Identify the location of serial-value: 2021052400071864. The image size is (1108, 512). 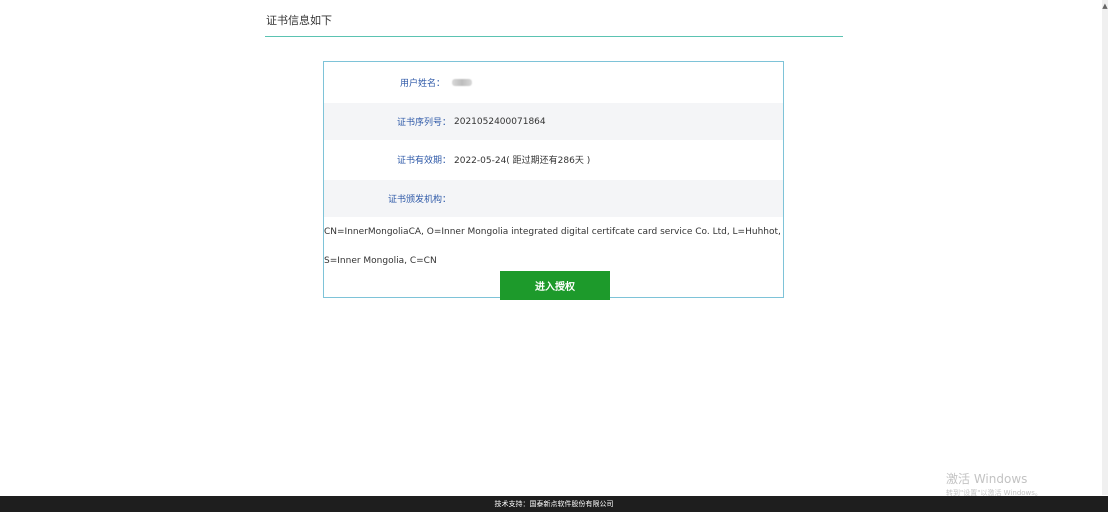
(500, 121).